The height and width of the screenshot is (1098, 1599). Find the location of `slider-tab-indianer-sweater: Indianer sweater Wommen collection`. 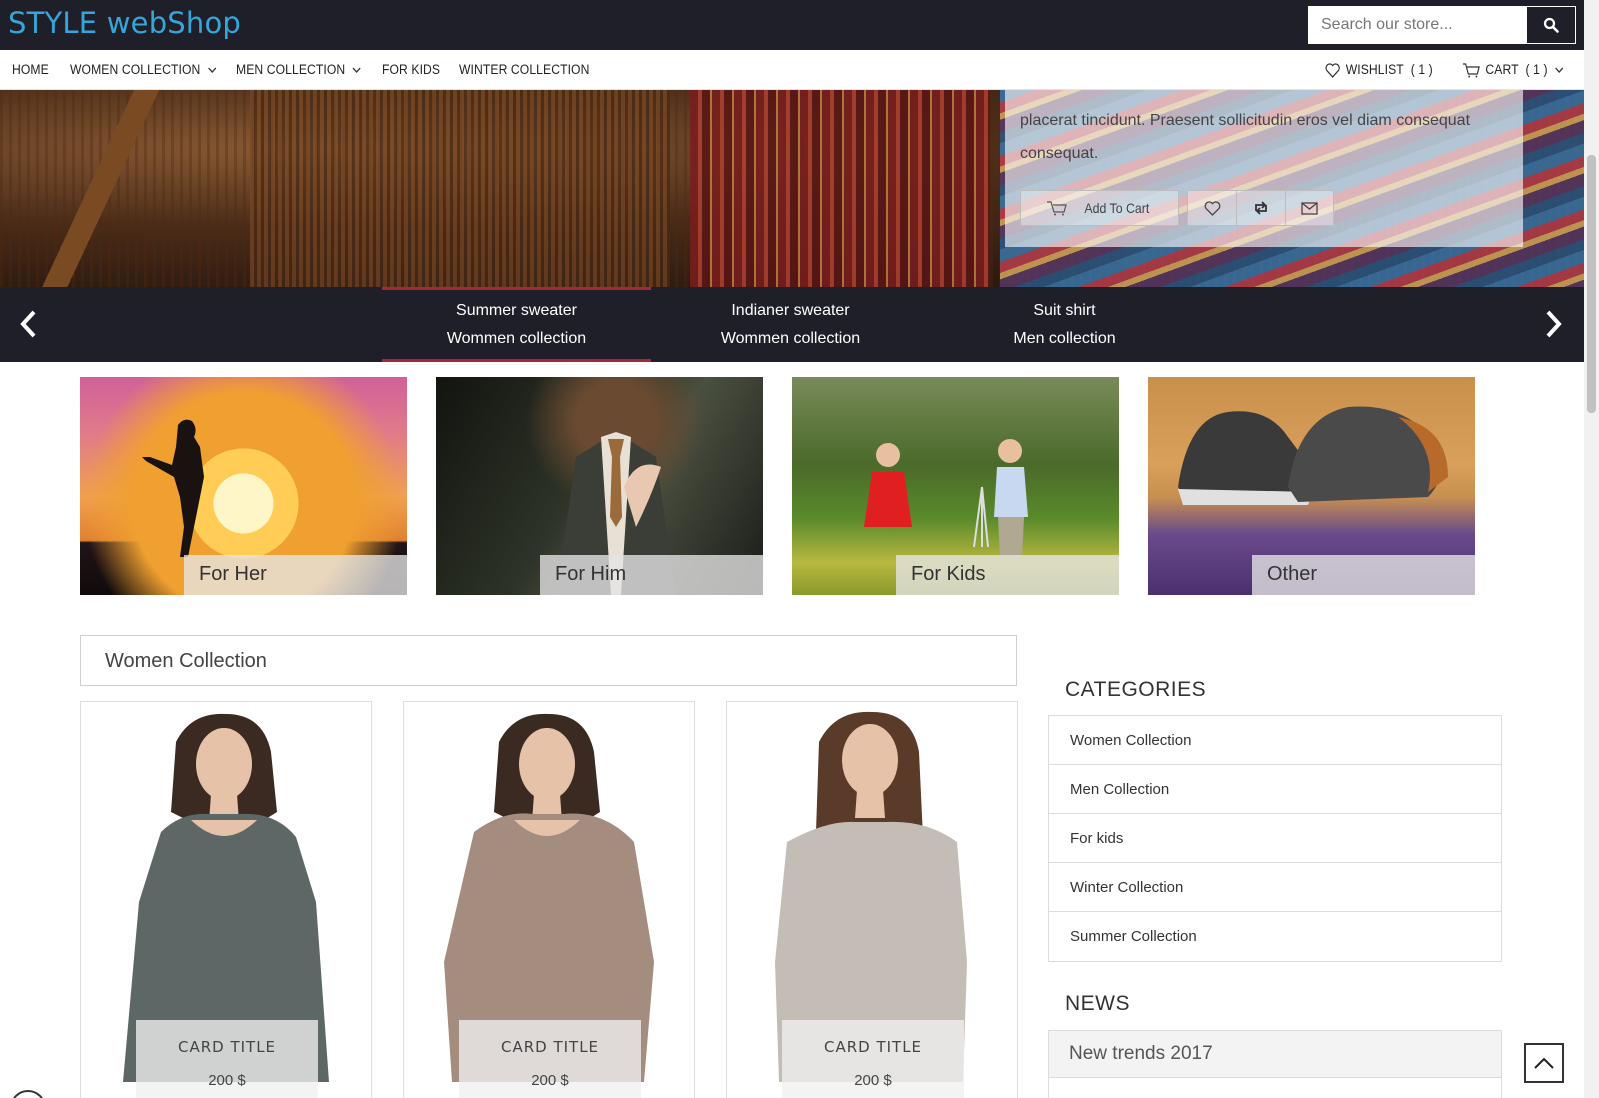

slider-tab-indianer-sweater: Indianer sweater Wommen collection is located at coordinates (790, 324).